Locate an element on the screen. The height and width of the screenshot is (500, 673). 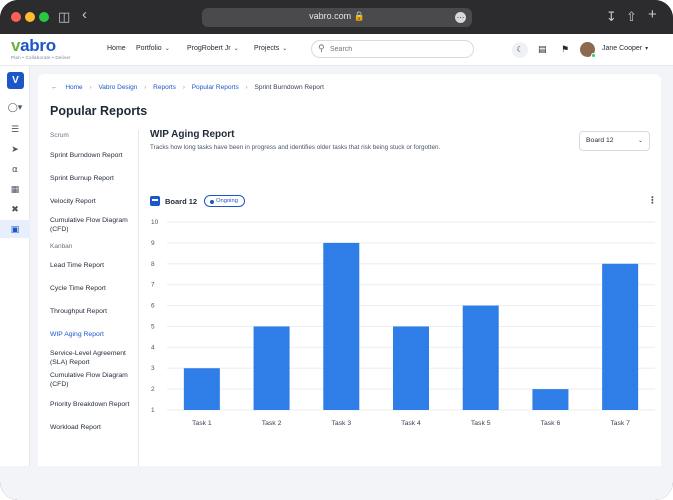
report-item-sprint-burnup: Sprint Burnup Report is located at coordinates (95, 179).